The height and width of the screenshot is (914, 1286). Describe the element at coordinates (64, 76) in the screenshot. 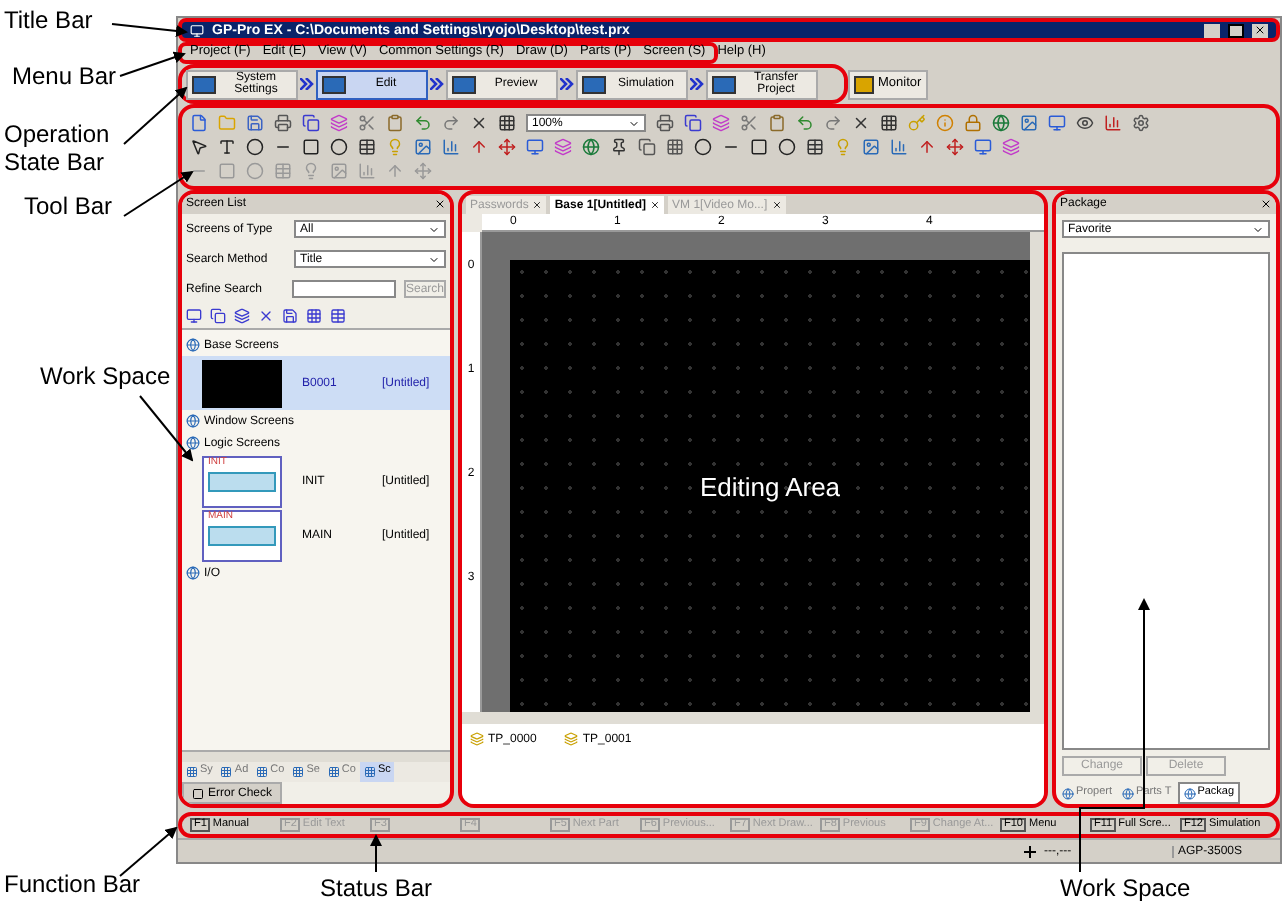

I see `callout-label: Menu Bar` at that location.